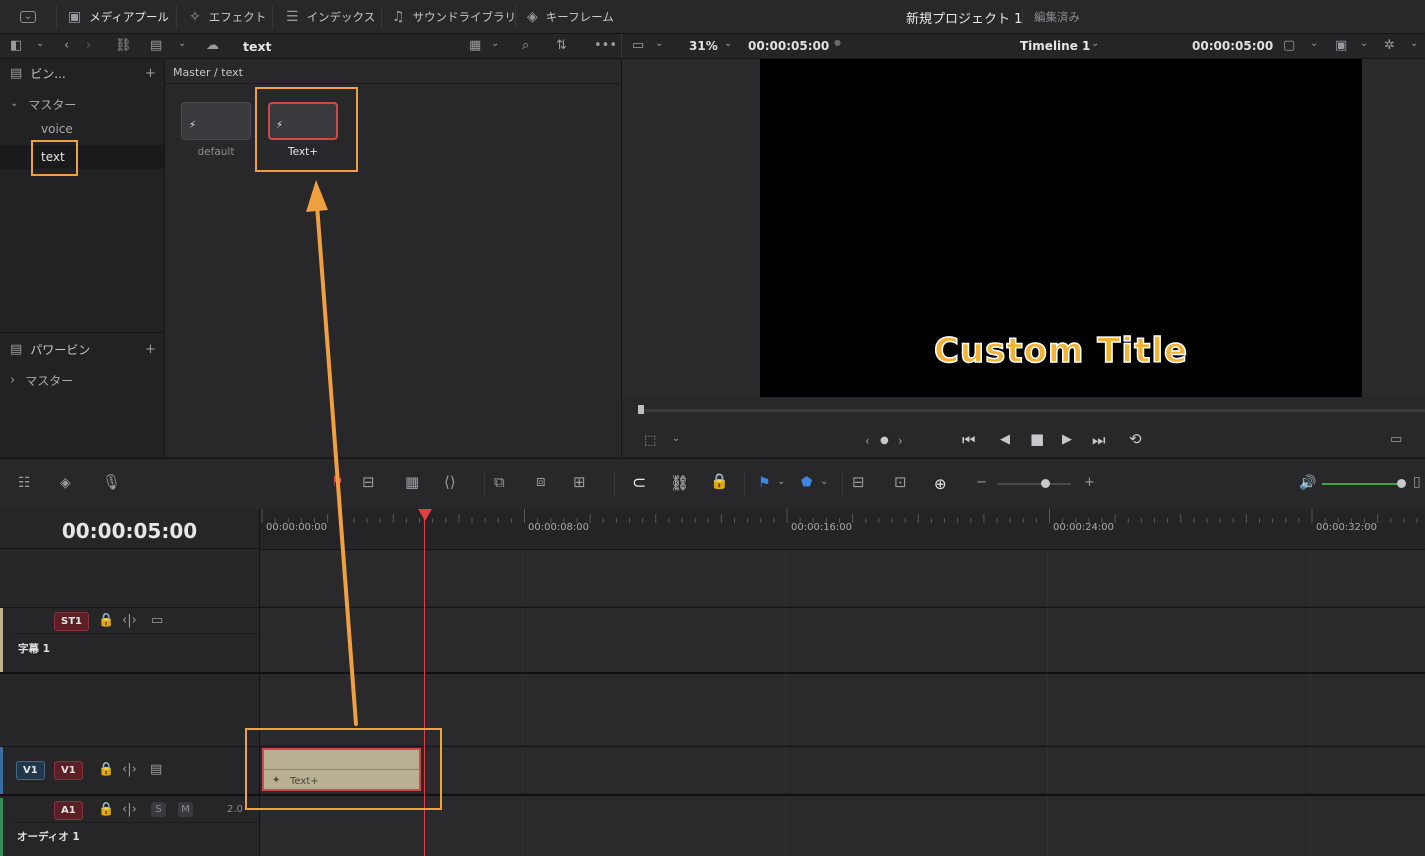 The height and width of the screenshot is (856, 1425). What do you see at coordinates (1135, 439) in the screenshot?
I see `loop-icon: ⟲` at bounding box center [1135, 439].